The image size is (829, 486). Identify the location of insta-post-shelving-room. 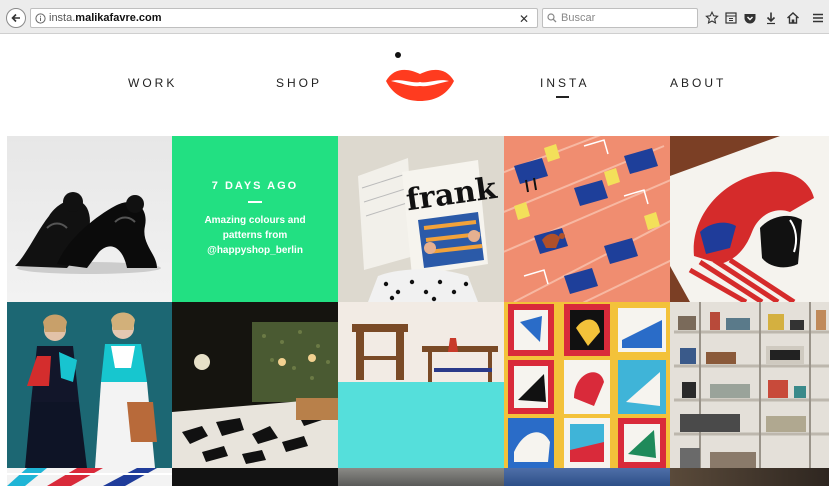
(749, 385).